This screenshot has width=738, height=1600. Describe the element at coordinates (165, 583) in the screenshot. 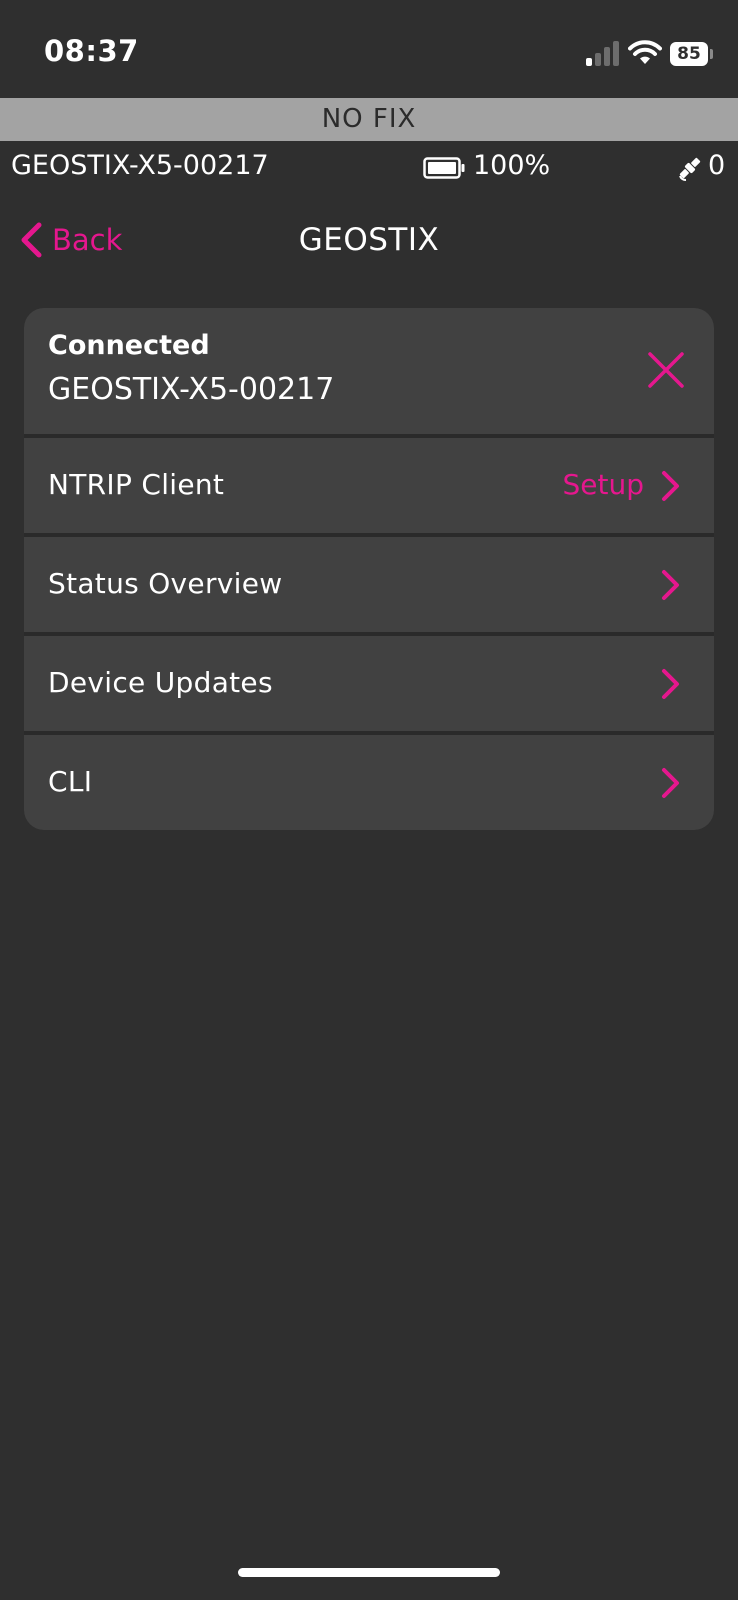

I see `menu-item-label: Status Overview` at that location.